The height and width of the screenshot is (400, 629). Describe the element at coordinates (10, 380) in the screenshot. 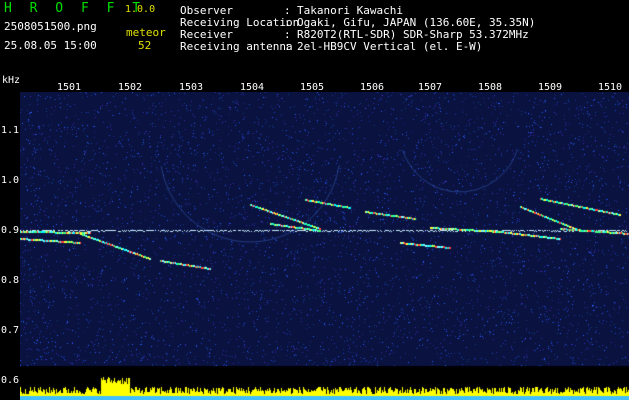

I see `y-tick-0.6: 0.6` at that location.